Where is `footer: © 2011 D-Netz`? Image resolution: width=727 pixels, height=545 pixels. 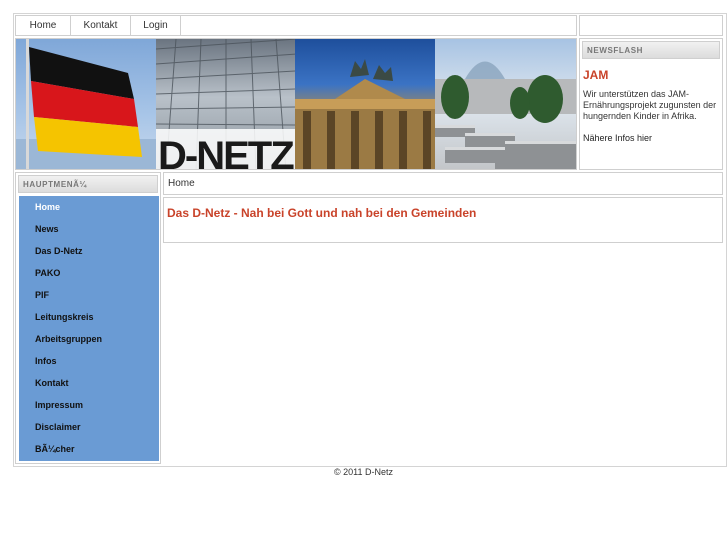 footer: © 2011 D-Netz is located at coordinates (363, 472).